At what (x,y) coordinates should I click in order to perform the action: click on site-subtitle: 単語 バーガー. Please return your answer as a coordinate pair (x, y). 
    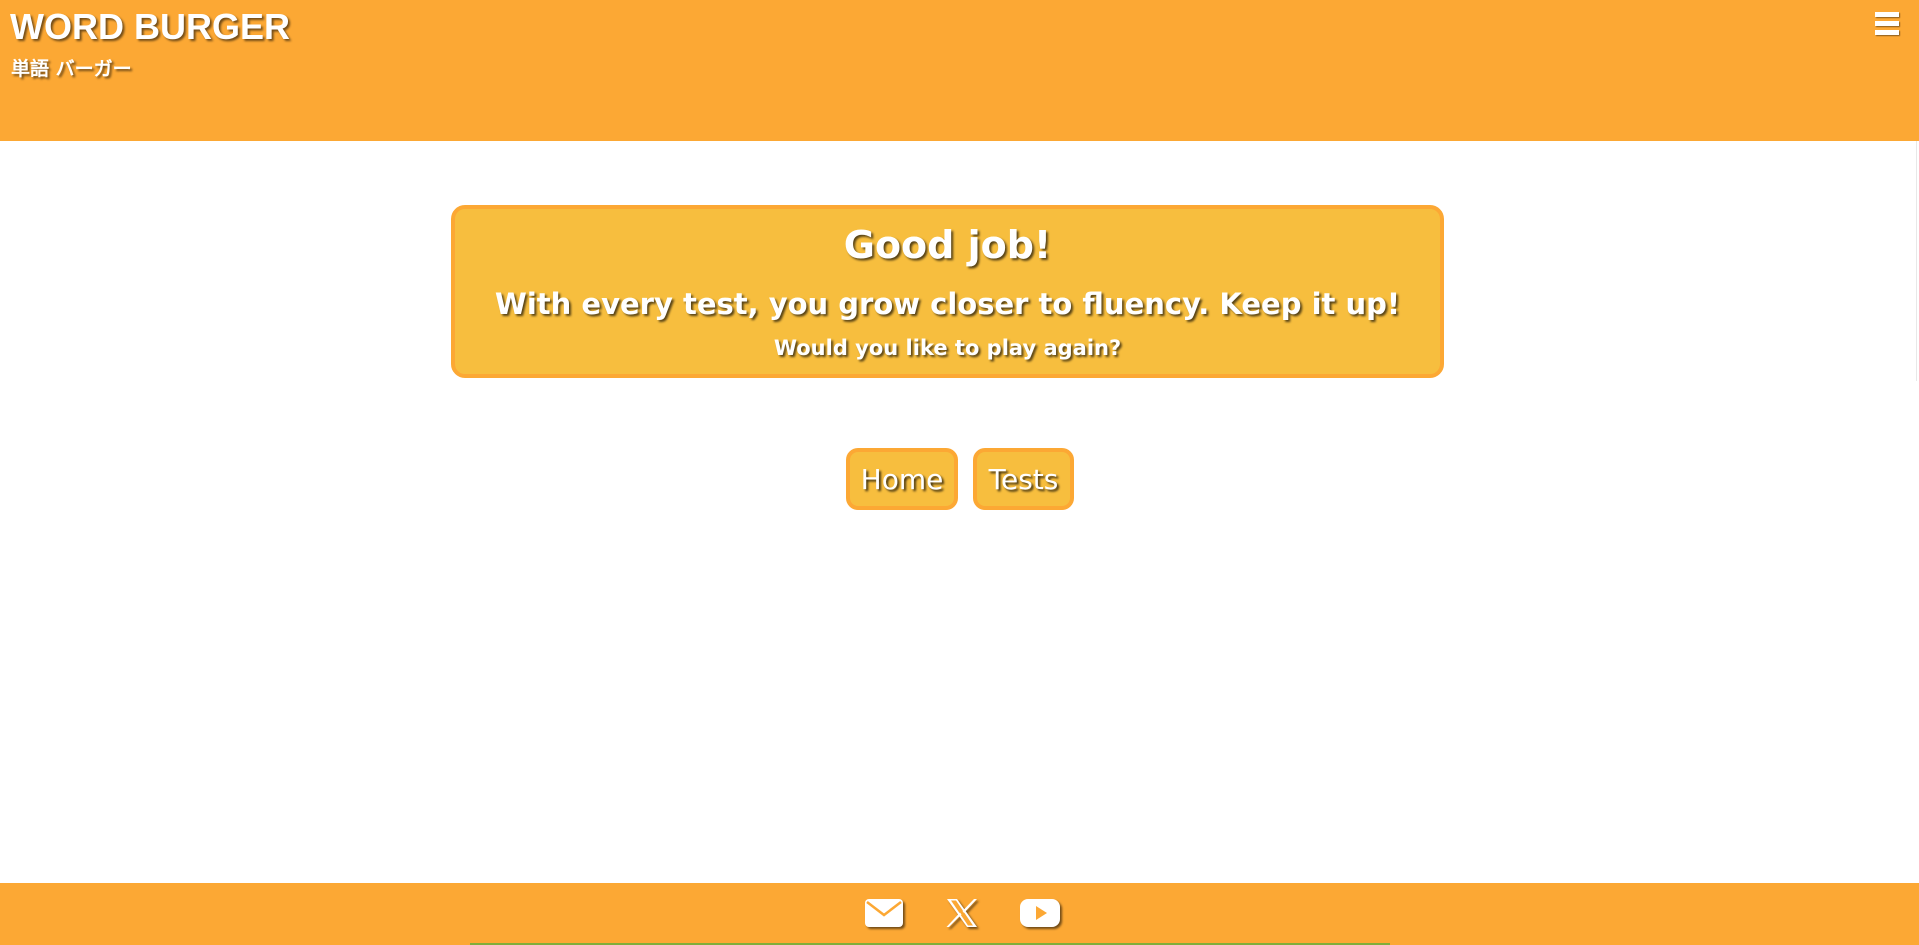
    Looking at the image, I should click on (71, 69).